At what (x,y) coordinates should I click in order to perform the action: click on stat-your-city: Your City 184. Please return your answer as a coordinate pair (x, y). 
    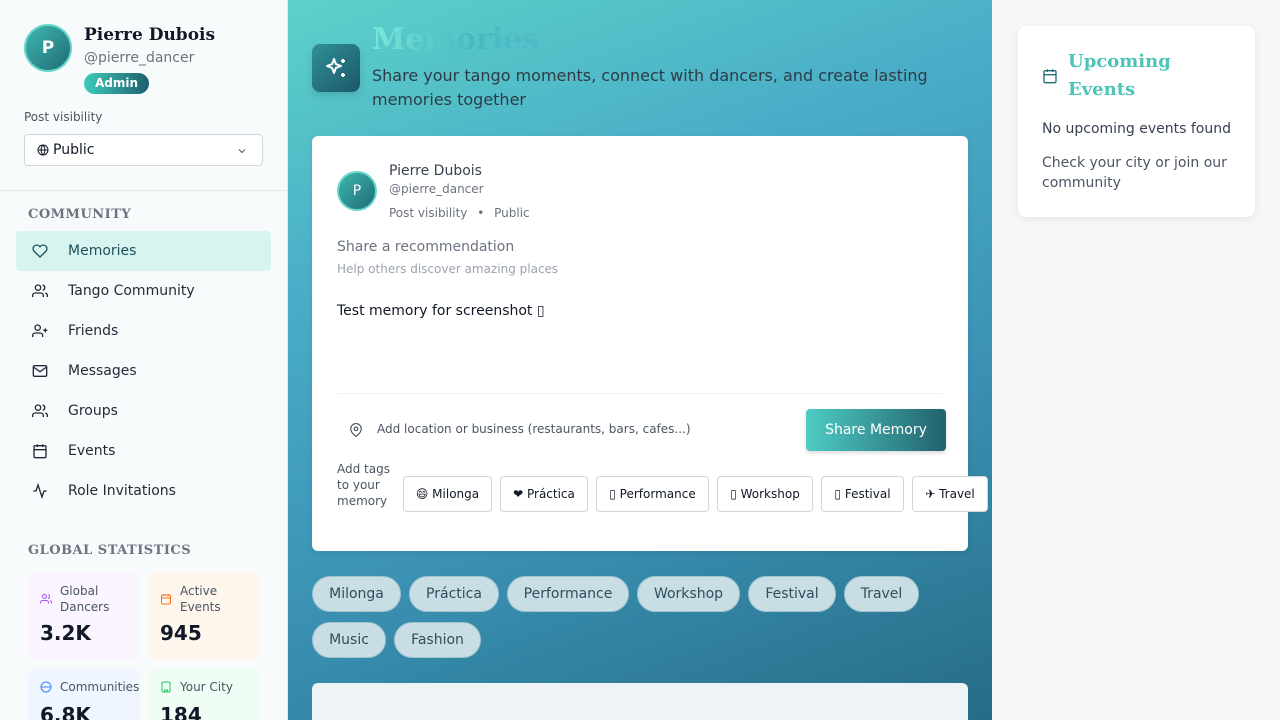
    Looking at the image, I should click on (204, 694).